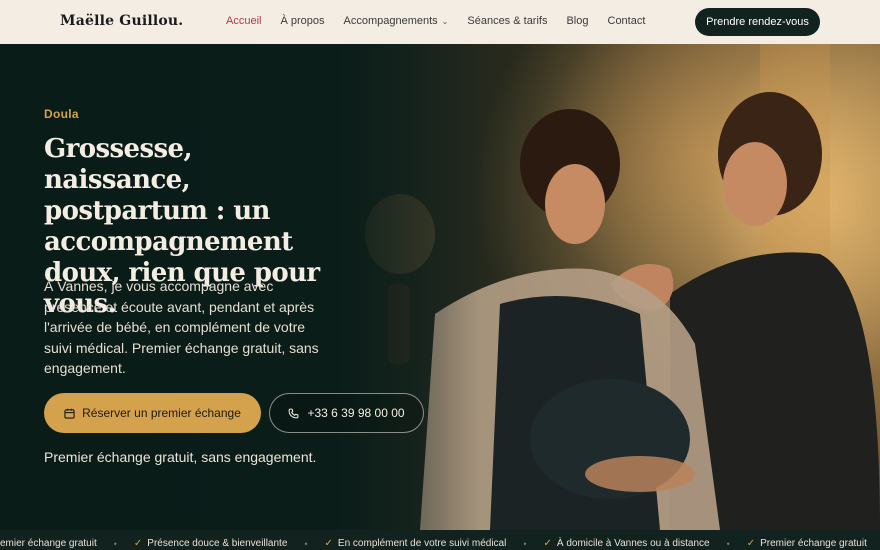  Describe the element at coordinates (390, 21) in the screenshot. I see `nav-label: Accompagnements` at that location.